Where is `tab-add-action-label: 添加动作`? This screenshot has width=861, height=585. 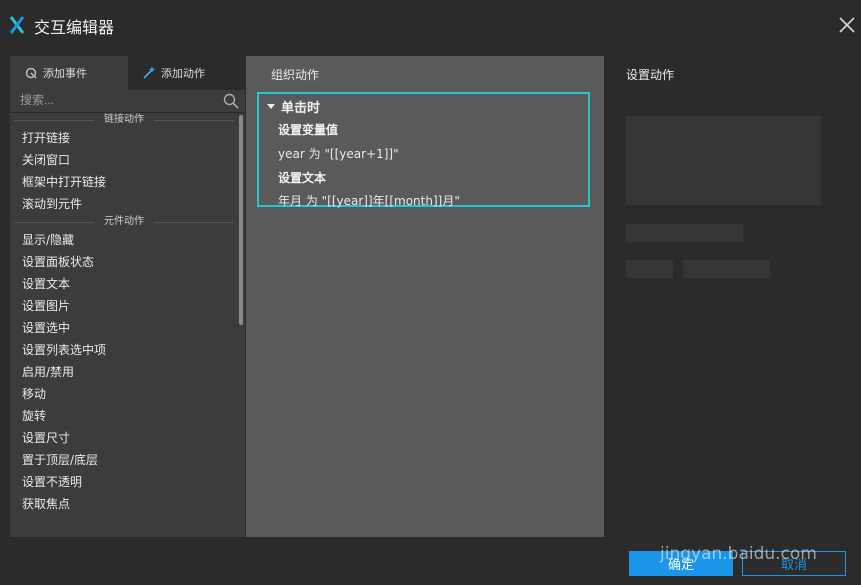 tab-add-action-label: 添加动作 is located at coordinates (183, 73).